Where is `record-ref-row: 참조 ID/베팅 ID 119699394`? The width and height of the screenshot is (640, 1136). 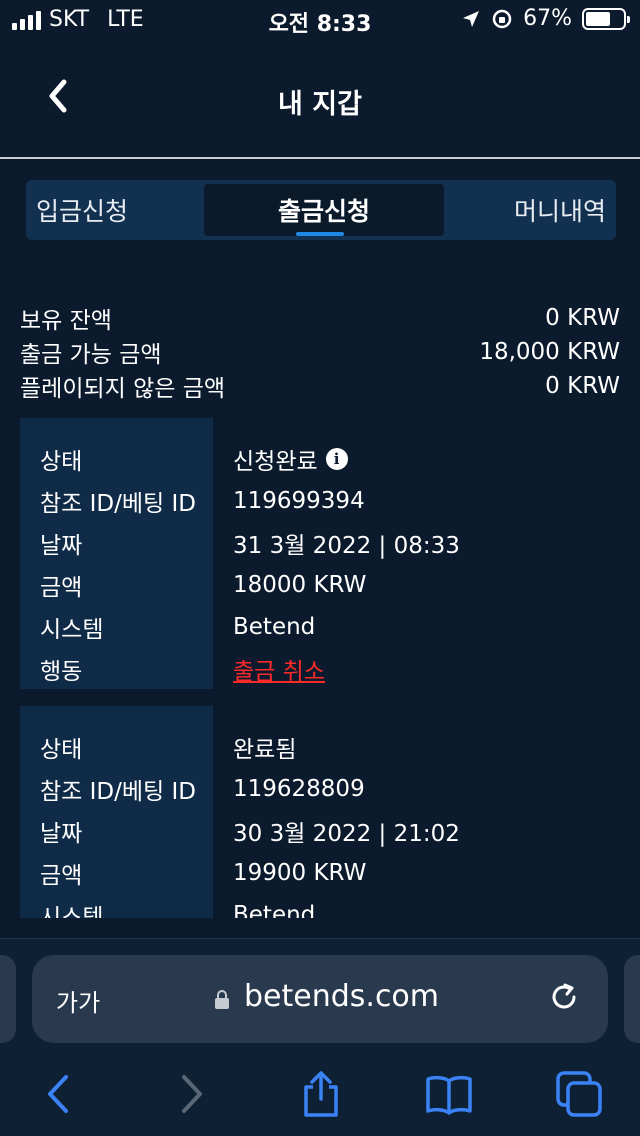
record-ref-row: 참조 ID/베팅 ID 119699394 is located at coordinates (320, 501).